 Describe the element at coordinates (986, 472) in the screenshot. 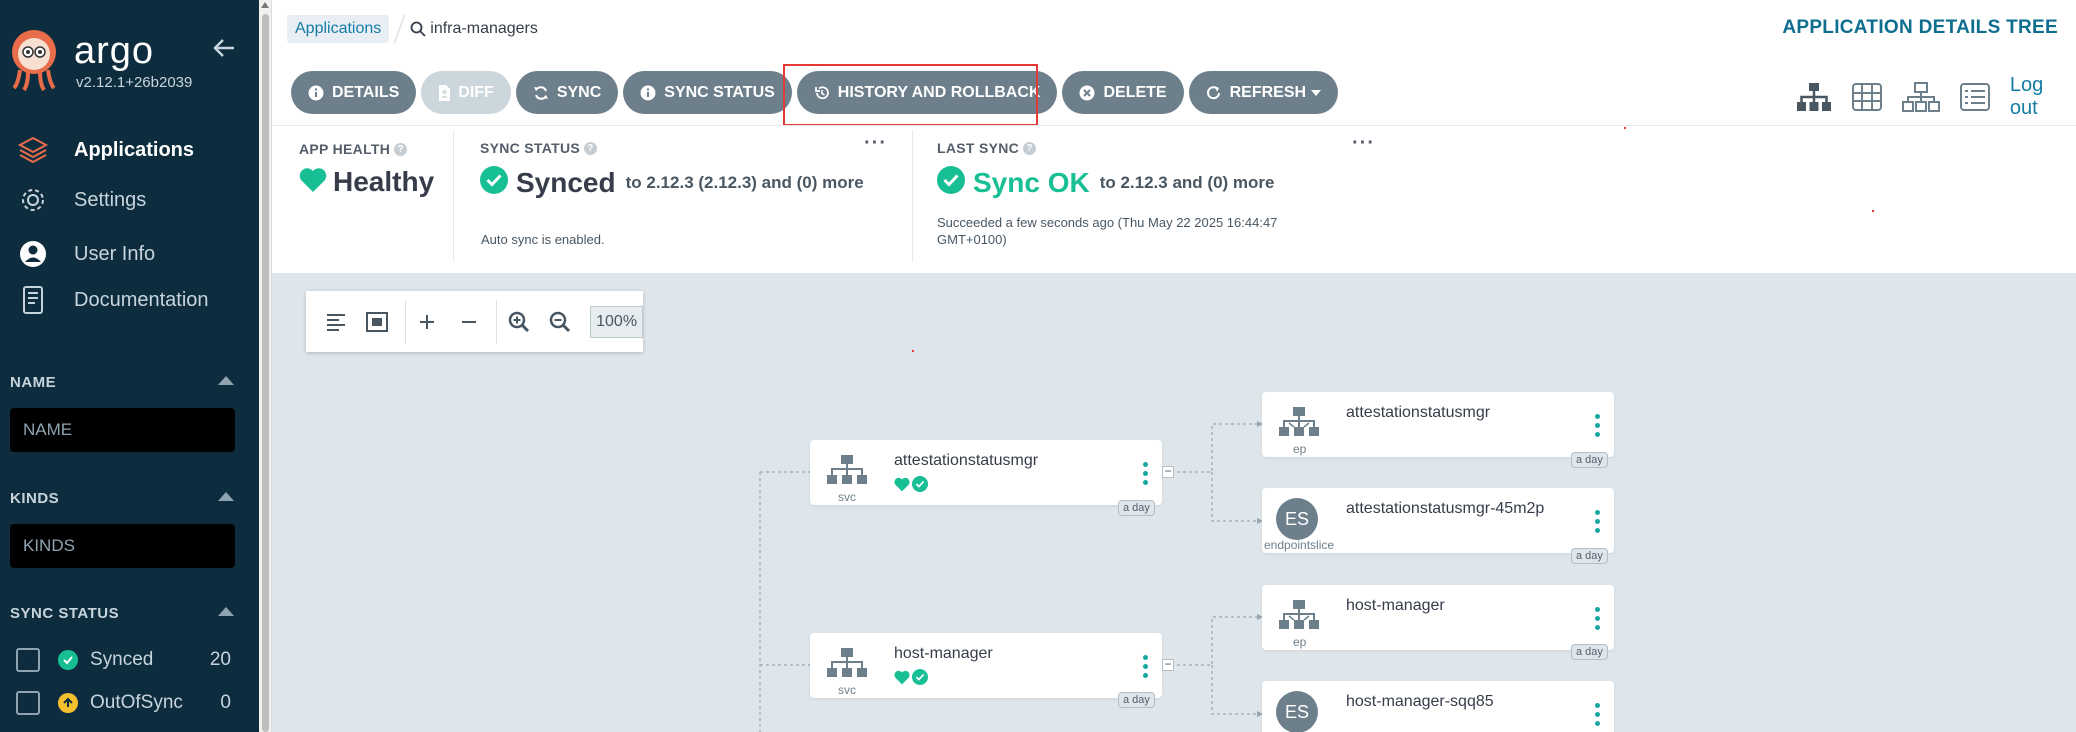

I see `resource-node-service: svc attestationstatusmgr` at that location.